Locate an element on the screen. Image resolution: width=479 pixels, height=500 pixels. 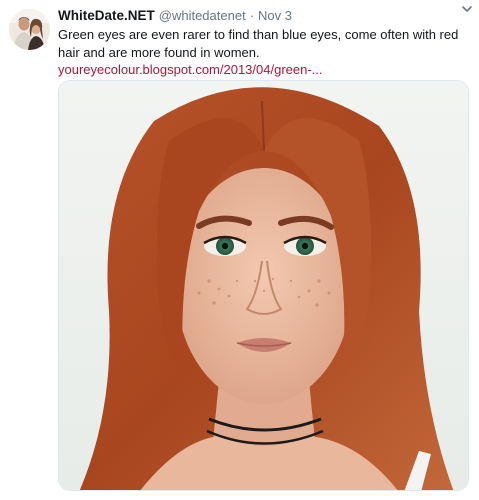
avatar is located at coordinates (29, 29).